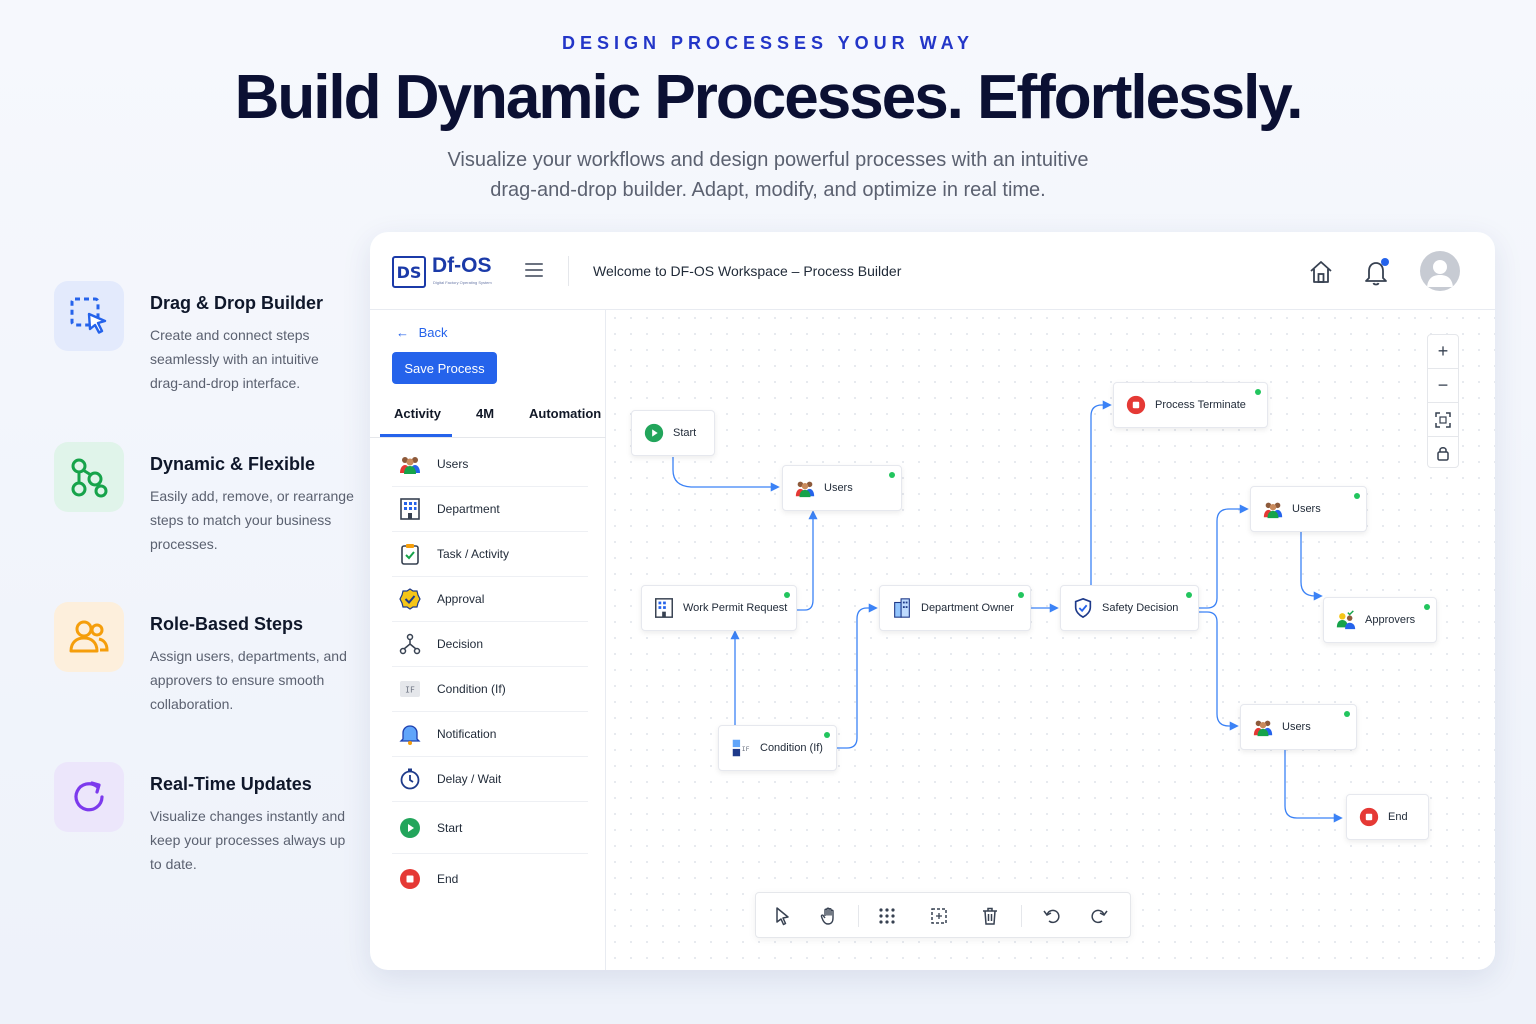  I want to click on lock-icon, so click(1443, 452).